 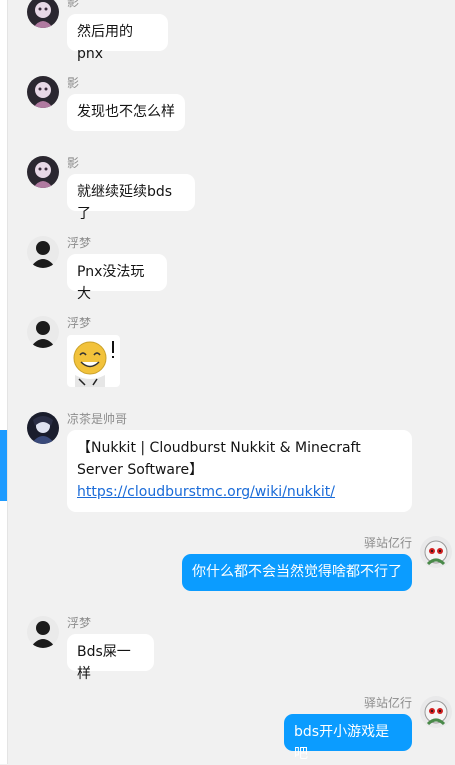 I want to click on message-bubble: 然后用的pnx, so click(x=117, y=38).